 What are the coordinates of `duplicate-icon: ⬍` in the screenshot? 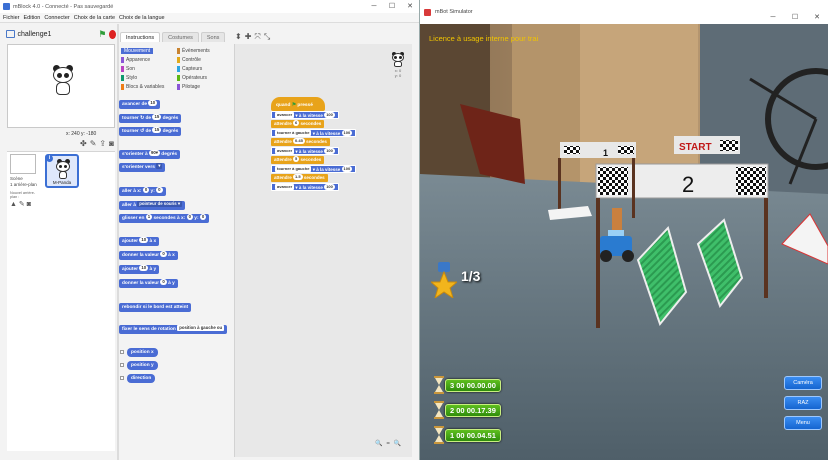 It's located at (240, 36).